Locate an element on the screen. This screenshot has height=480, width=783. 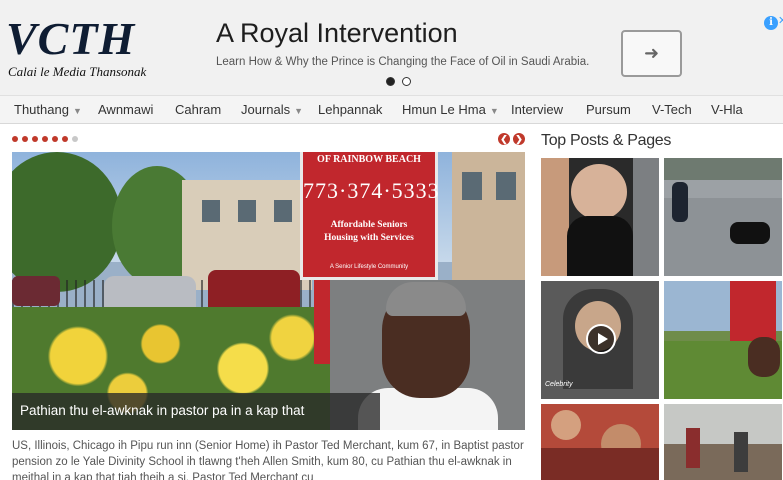
play-icon is located at coordinates (601, 339).